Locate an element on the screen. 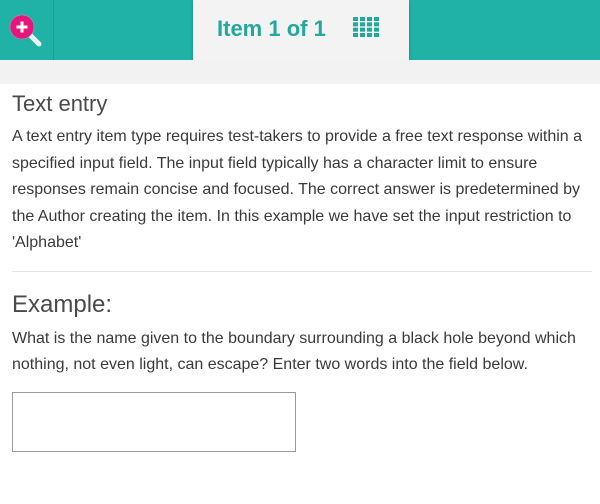 The width and height of the screenshot is (600, 504). zoom-in-icon is located at coordinates (27, 32).